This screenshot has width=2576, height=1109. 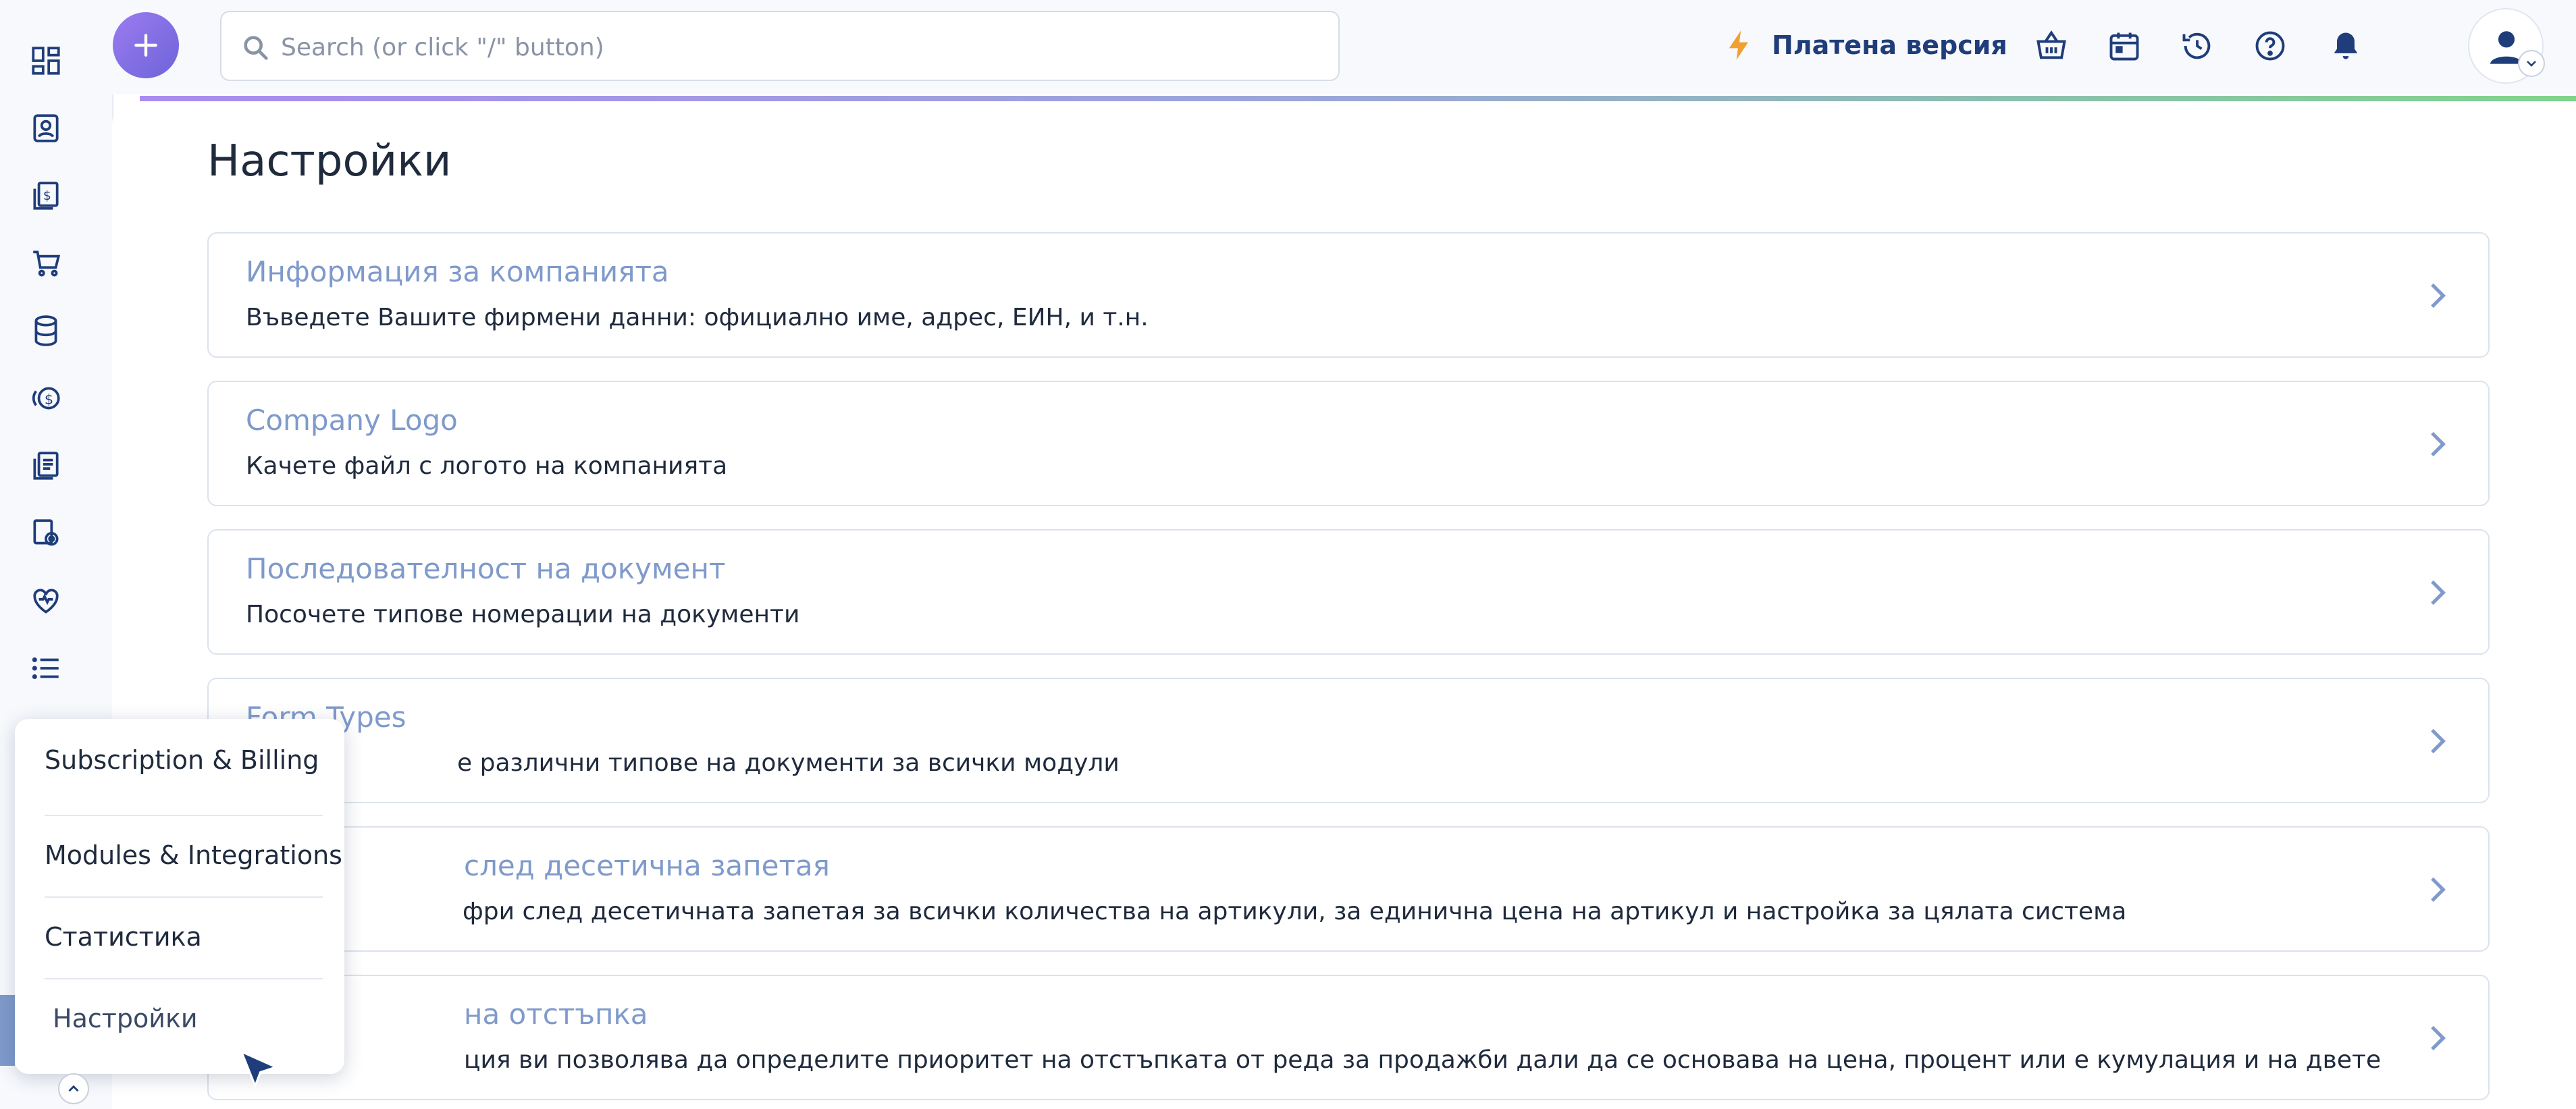 What do you see at coordinates (46, 128) in the screenshot?
I see `contacts-icon` at bounding box center [46, 128].